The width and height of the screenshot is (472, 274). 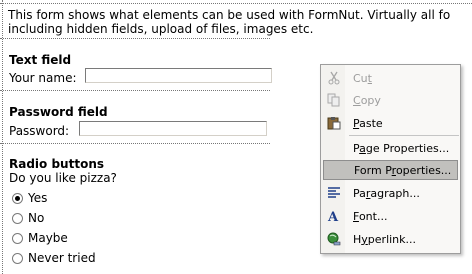 What do you see at coordinates (404, 135) in the screenshot?
I see `menu-separator` at bounding box center [404, 135].